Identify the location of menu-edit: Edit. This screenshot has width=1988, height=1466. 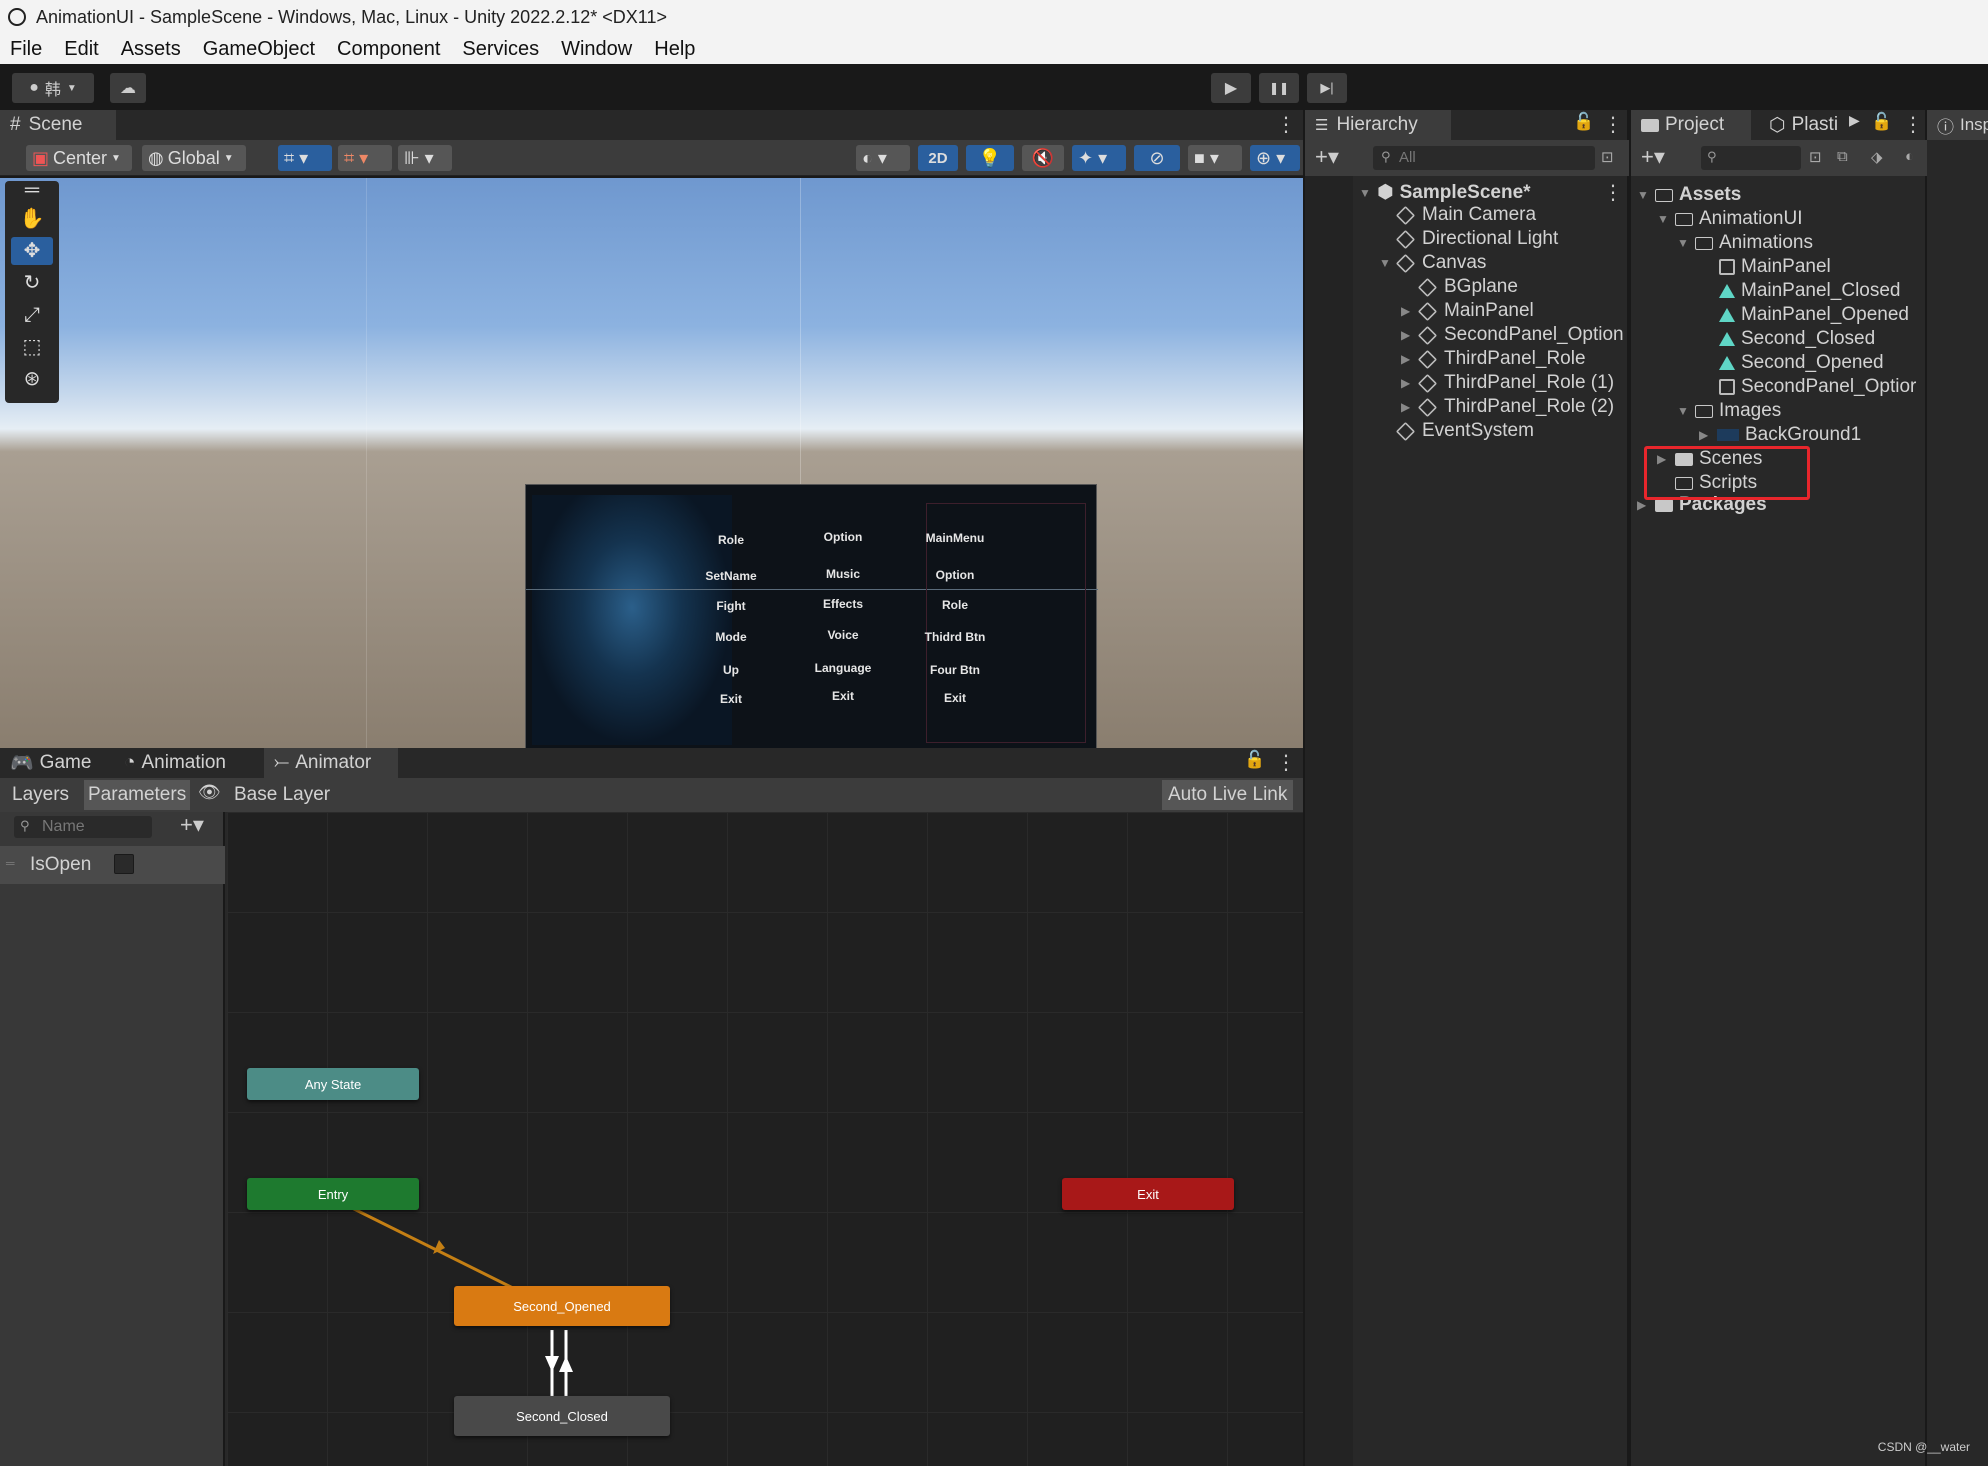
(81, 49).